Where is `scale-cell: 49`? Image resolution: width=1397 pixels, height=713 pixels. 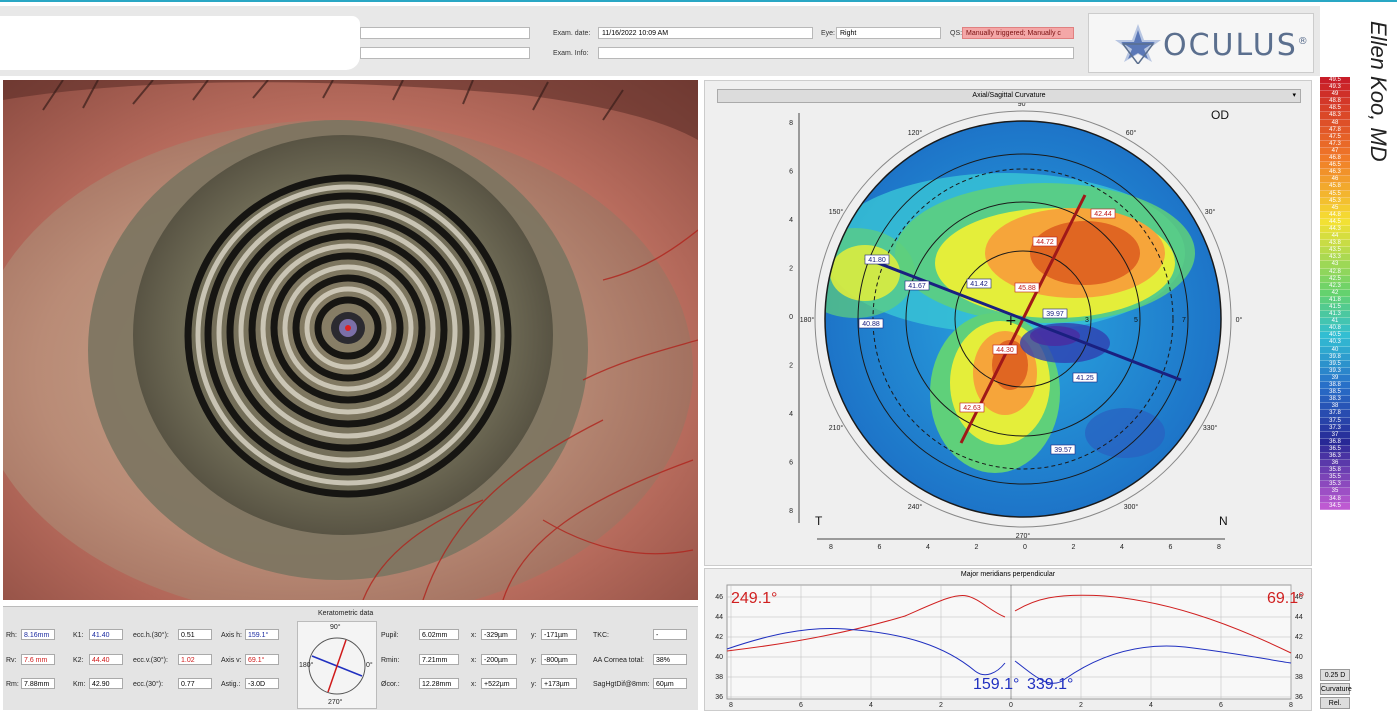
scale-cell: 49 is located at coordinates (1335, 95).